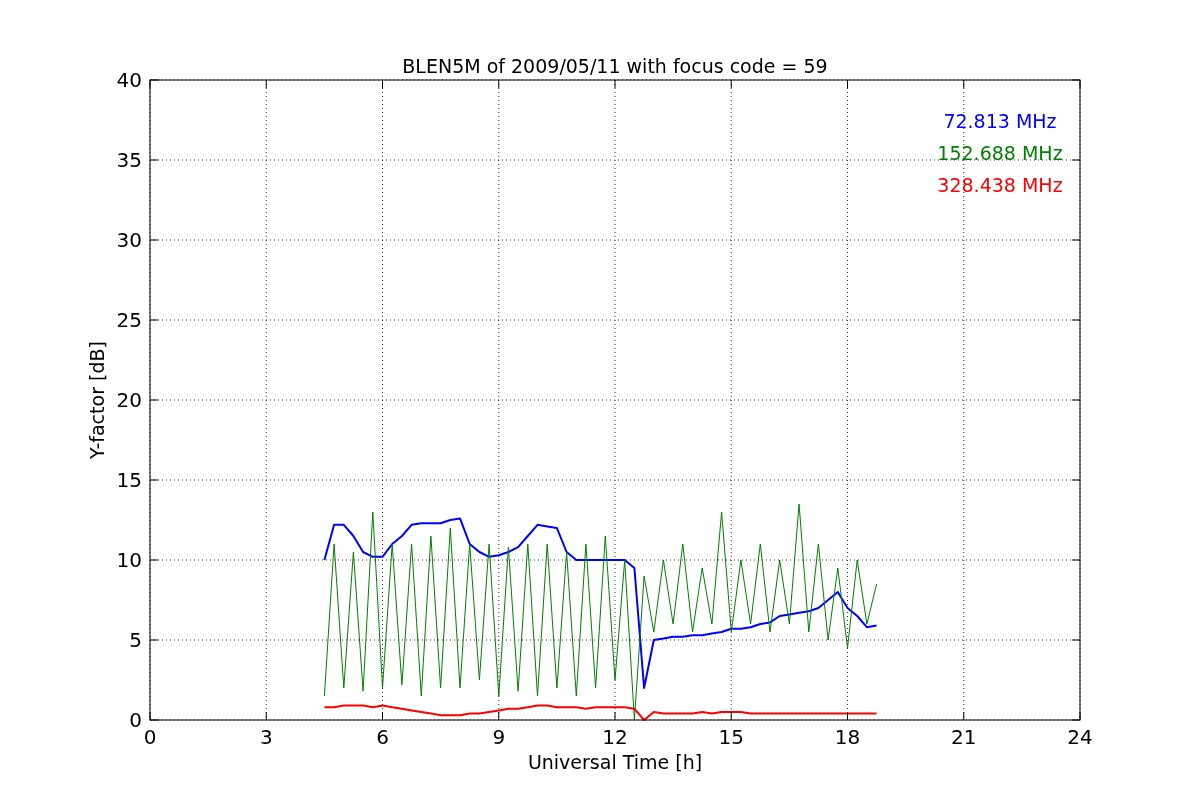 The width and height of the screenshot is (1200, 800). What do you see at coordinates (382, 737) in the screenshot?
I see `tick-label: 6` at bounding box center [382, 737].